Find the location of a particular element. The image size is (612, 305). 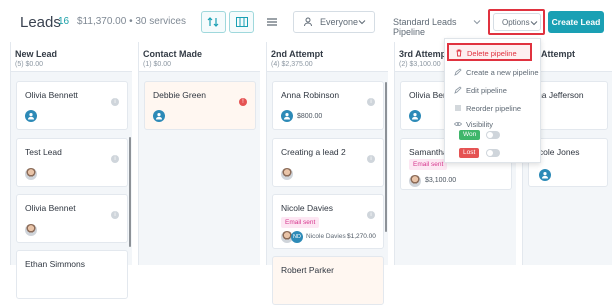

lead-name: Robert Parker is located at coordinates (307, 270).